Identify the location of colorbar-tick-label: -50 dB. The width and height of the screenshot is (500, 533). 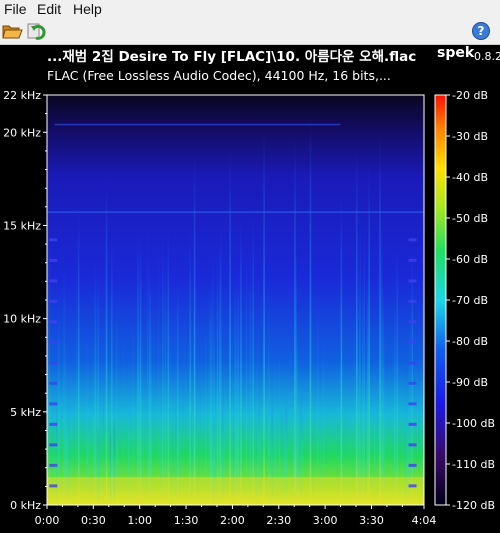
(470, 218).